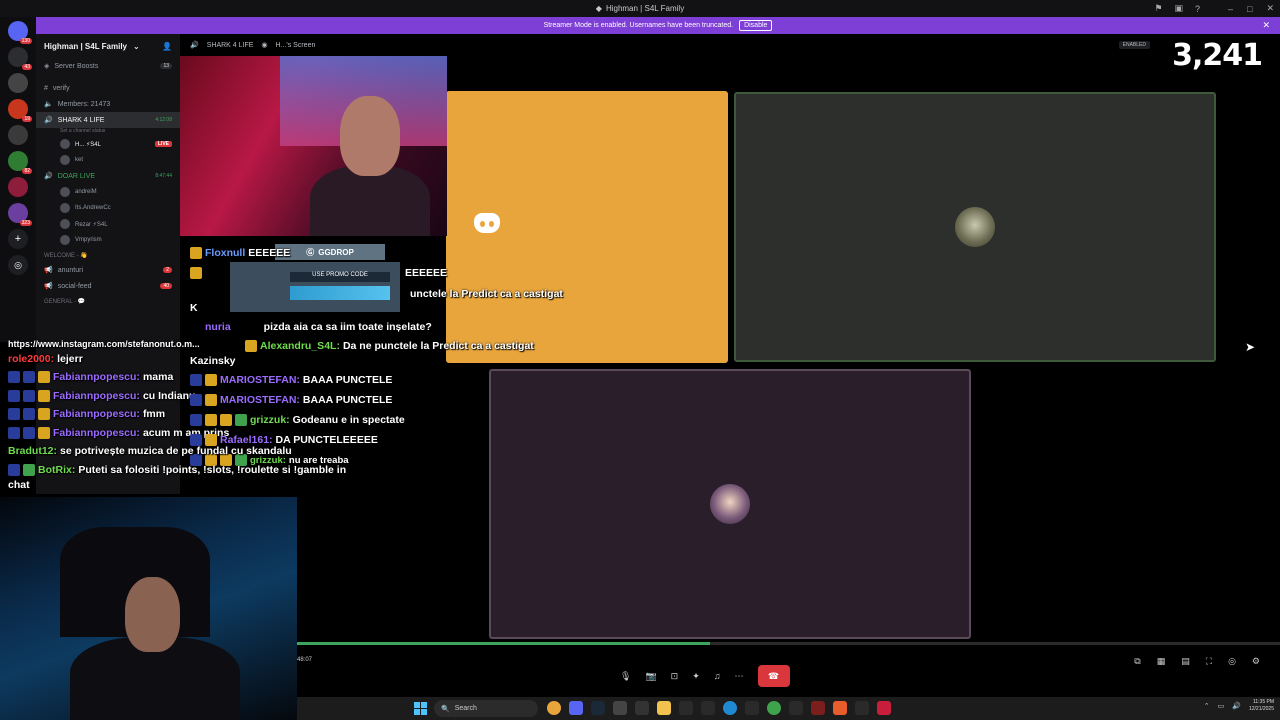  Describe the element at coordinates (297, 420) in the screenshot. I see `chat-message: grizzuk: Godeanu e in spectate` at that location.